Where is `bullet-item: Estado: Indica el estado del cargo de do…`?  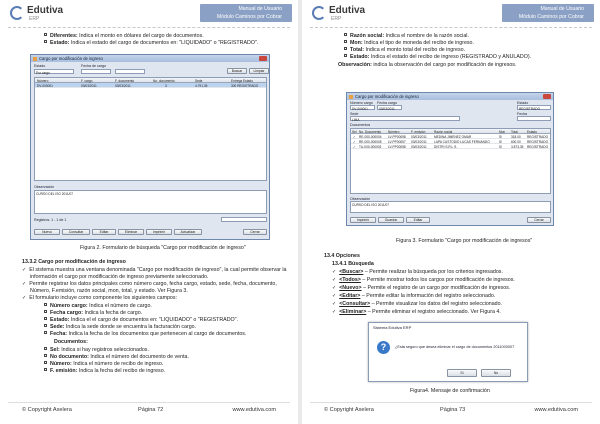
bullet-item: Estado: Indica el estado del cargo de do… is located at coordinates (151, 43).